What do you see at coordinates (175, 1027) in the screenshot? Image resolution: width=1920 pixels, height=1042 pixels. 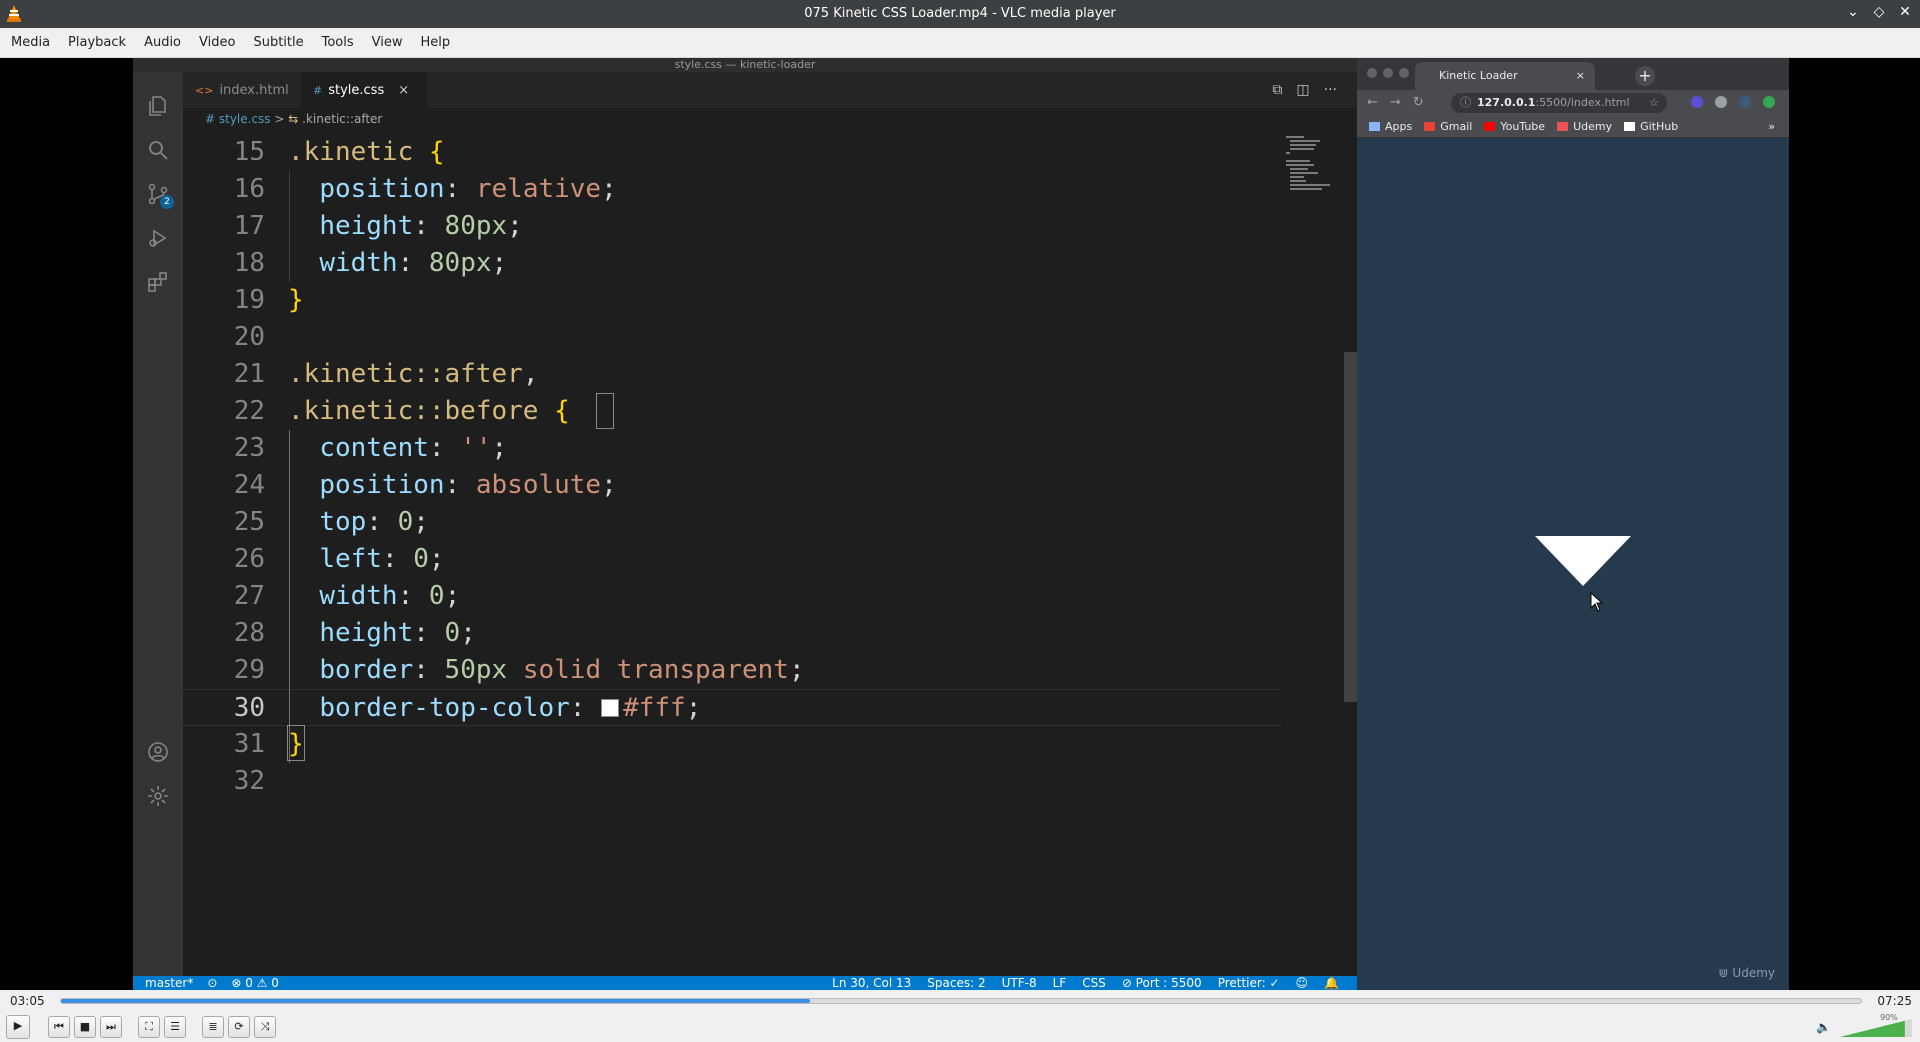 I see `extended-settings-button: ☰` at bounding box center [175, 1027].